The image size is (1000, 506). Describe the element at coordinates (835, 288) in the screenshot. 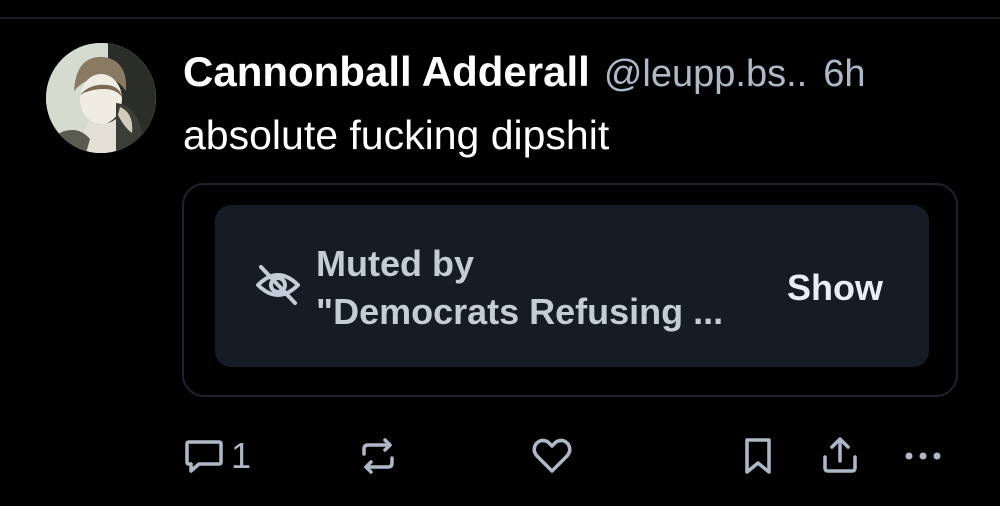

I see `show-button: Show` at that location.